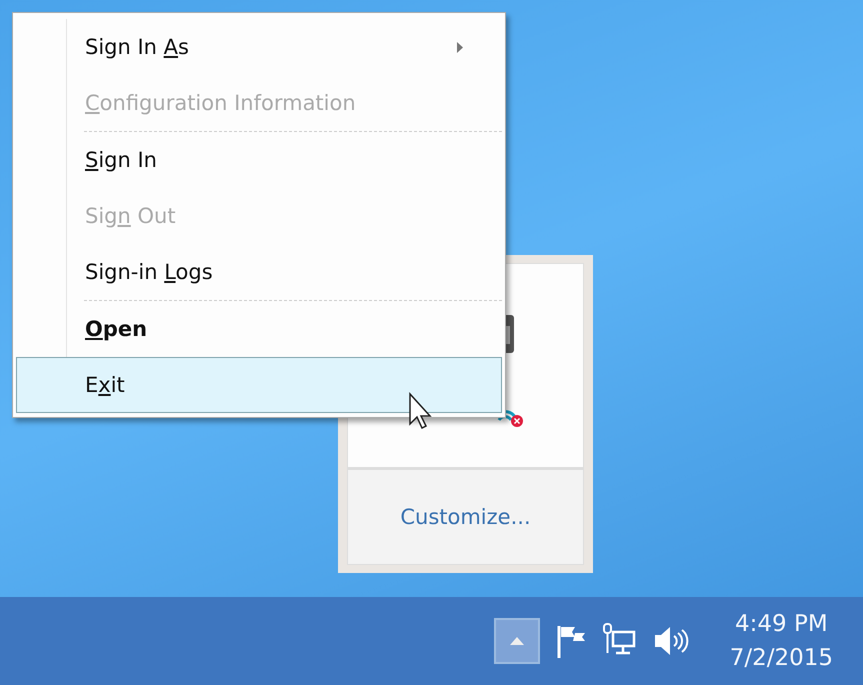  I want to click on up-arrow-icon, so click(517, 641).